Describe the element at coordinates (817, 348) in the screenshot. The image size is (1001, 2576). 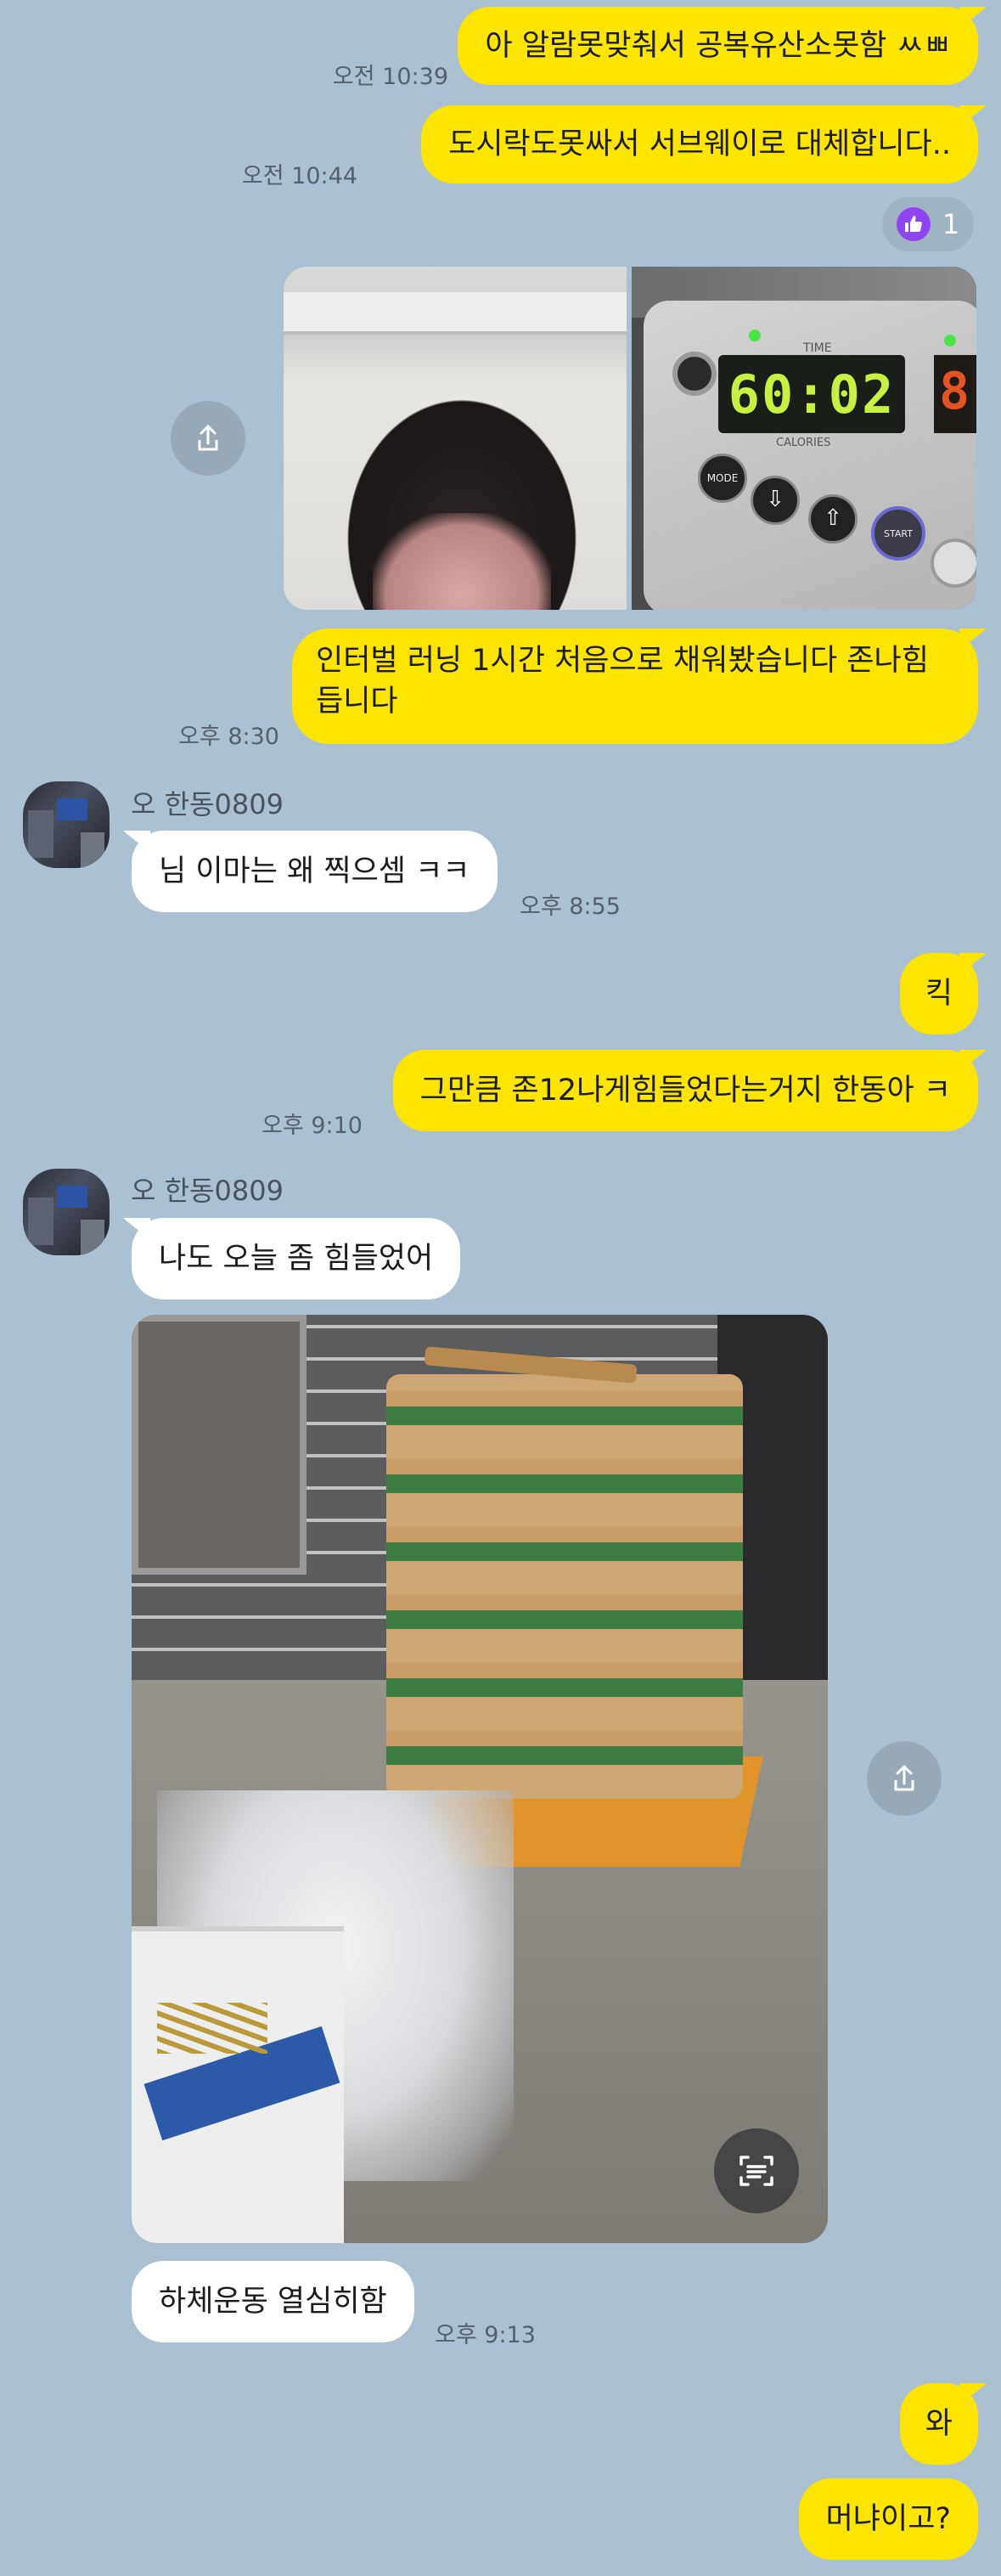
I see `time-label: TIME` at that location.